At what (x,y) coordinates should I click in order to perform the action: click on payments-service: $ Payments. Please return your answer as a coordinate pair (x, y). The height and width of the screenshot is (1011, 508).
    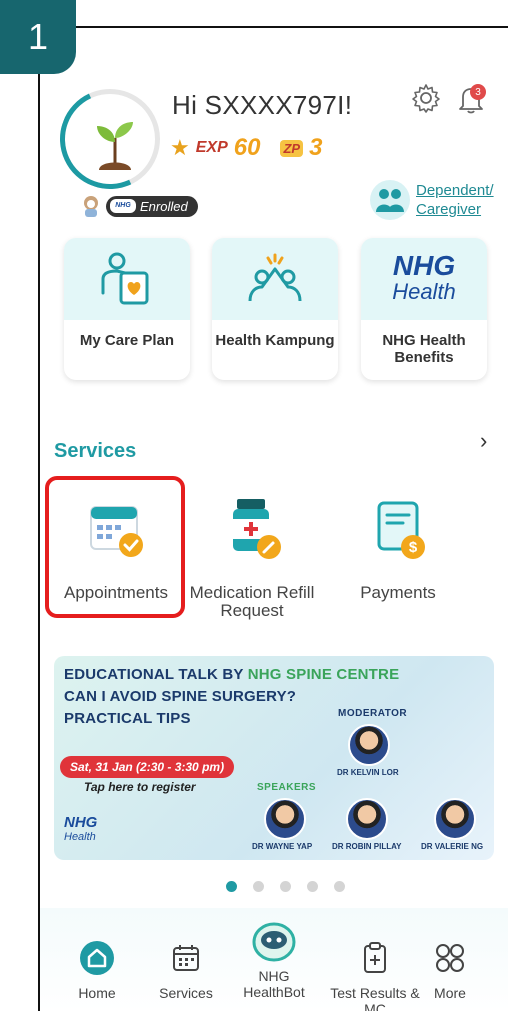
    Looking at the image, I should click on (398, 547).